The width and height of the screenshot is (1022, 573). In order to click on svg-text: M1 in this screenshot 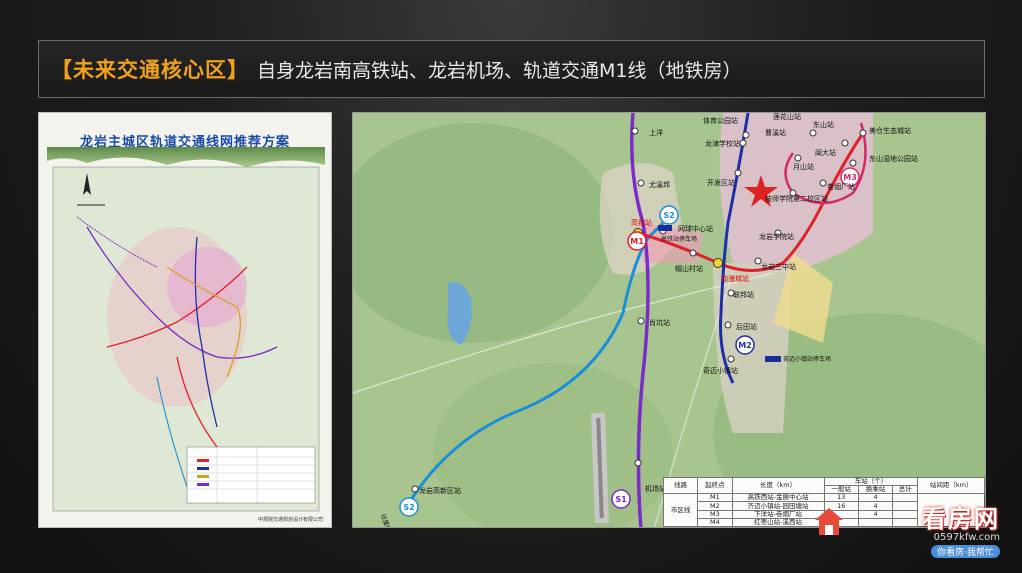, I will do `click(637, 241)`.